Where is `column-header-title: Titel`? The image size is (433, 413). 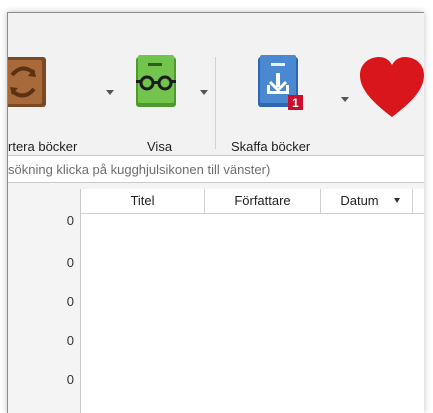 column-header-title: Titel is located at coordinates (143, 201).